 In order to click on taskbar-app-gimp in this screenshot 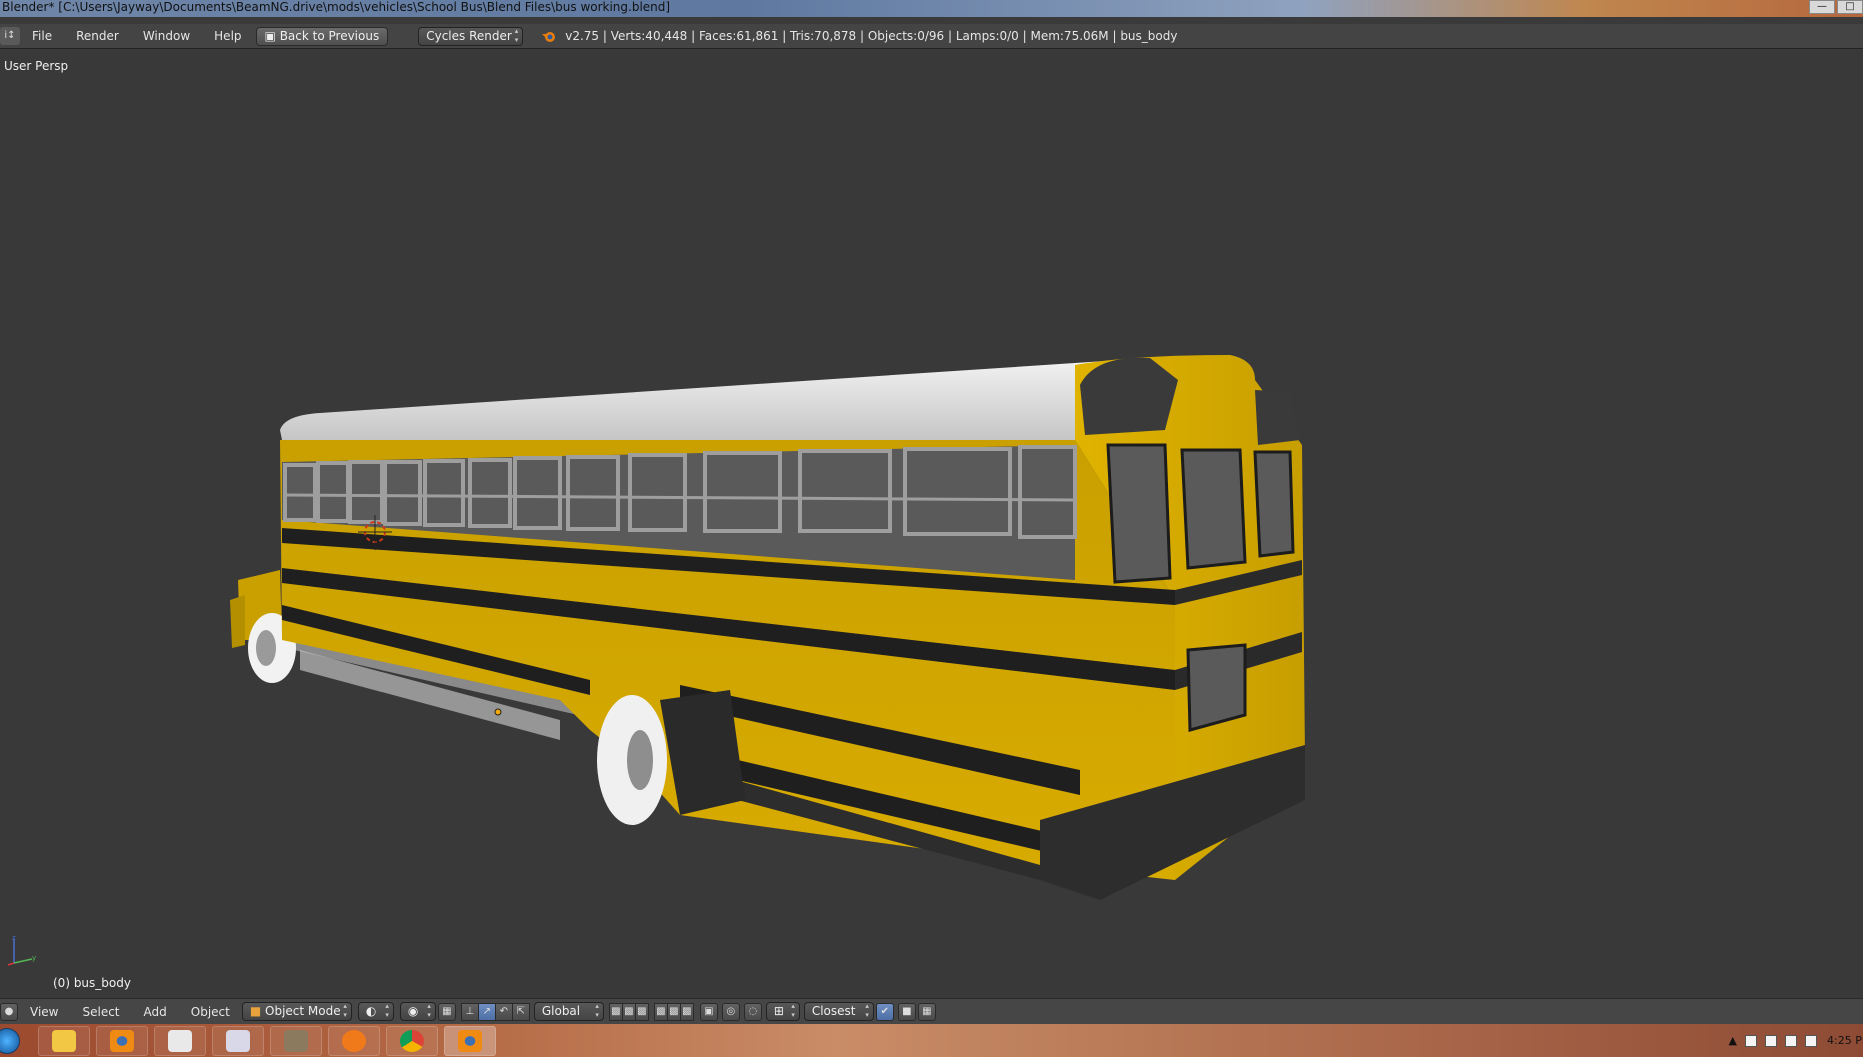, I will do `click(296, 1040)`.